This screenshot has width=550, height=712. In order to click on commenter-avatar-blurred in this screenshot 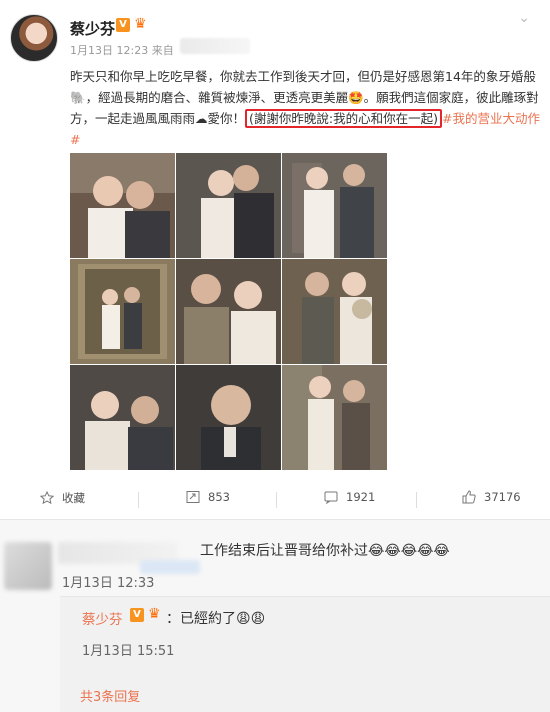, I will do `click(28, 566)`.